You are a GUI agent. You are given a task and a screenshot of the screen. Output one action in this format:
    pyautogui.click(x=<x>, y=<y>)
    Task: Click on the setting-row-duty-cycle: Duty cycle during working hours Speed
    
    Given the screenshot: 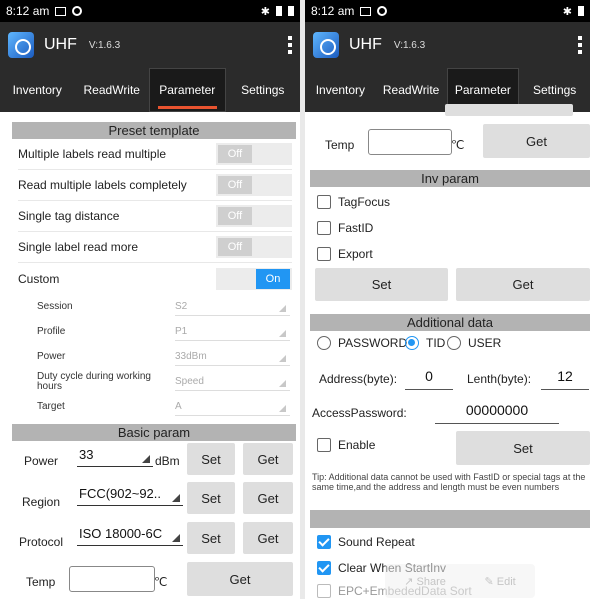 What is the action you would take?
    pyautogui.click(x=150, y=381)
    